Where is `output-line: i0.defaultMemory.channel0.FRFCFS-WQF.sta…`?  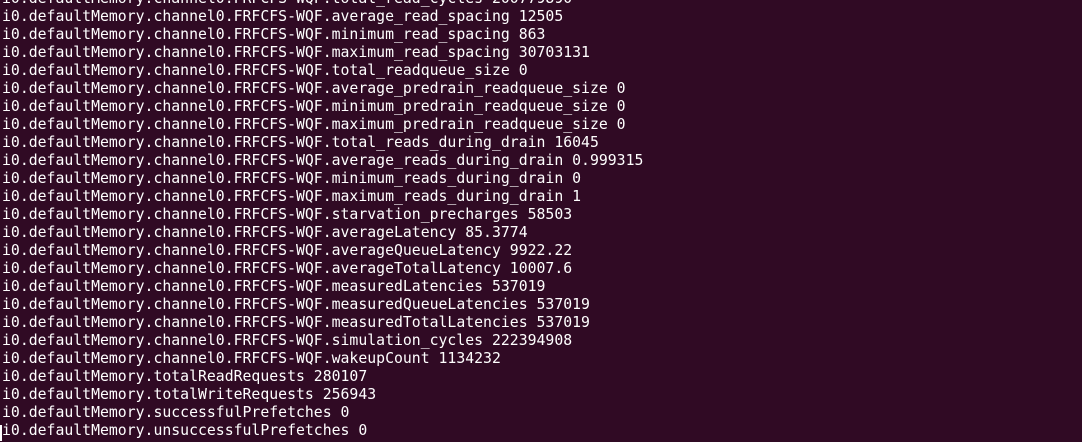
output-line: i0.defaultMemory.channel0.FRFCFS-WQF.sta… is located at coordinates (287, 214).